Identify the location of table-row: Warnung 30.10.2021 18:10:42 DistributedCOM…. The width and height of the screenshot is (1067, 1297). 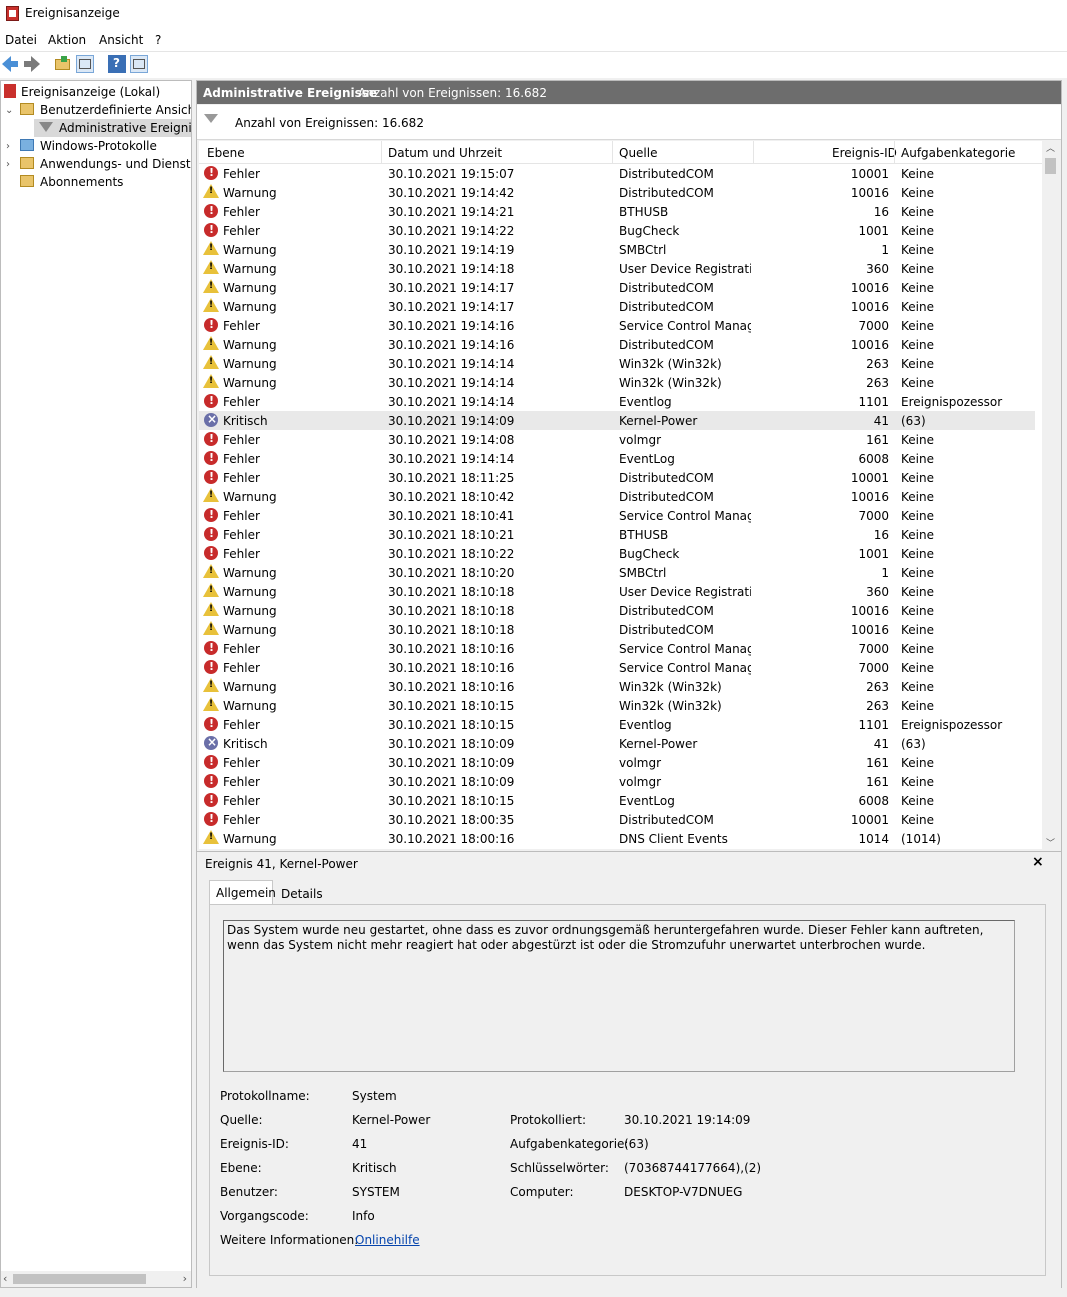
(617, 496).